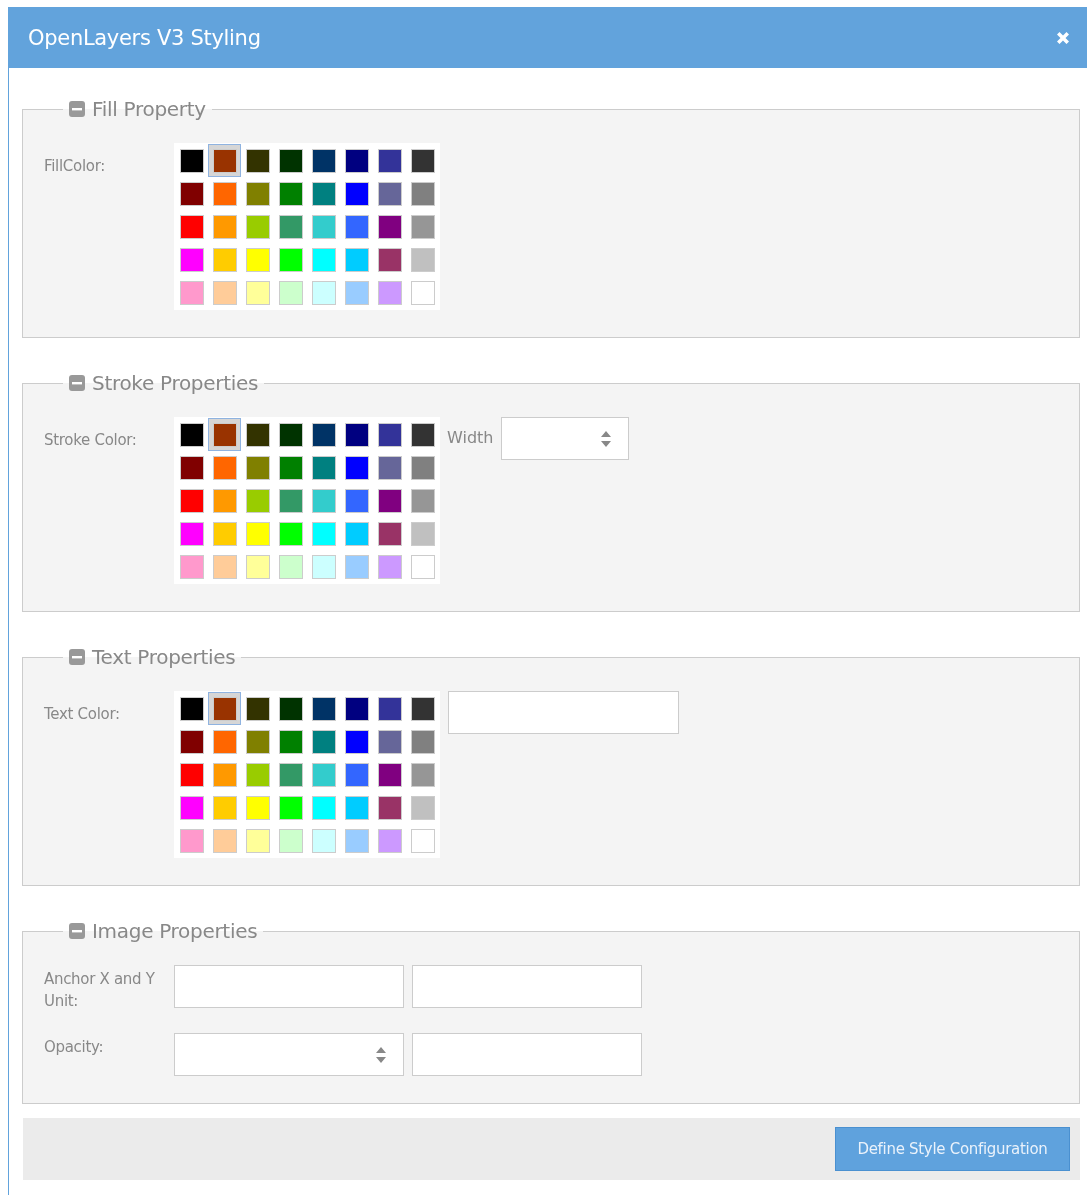 This screenshot has height=1195, width=1087. I want to click on field-label: Width, so click(470, 437).